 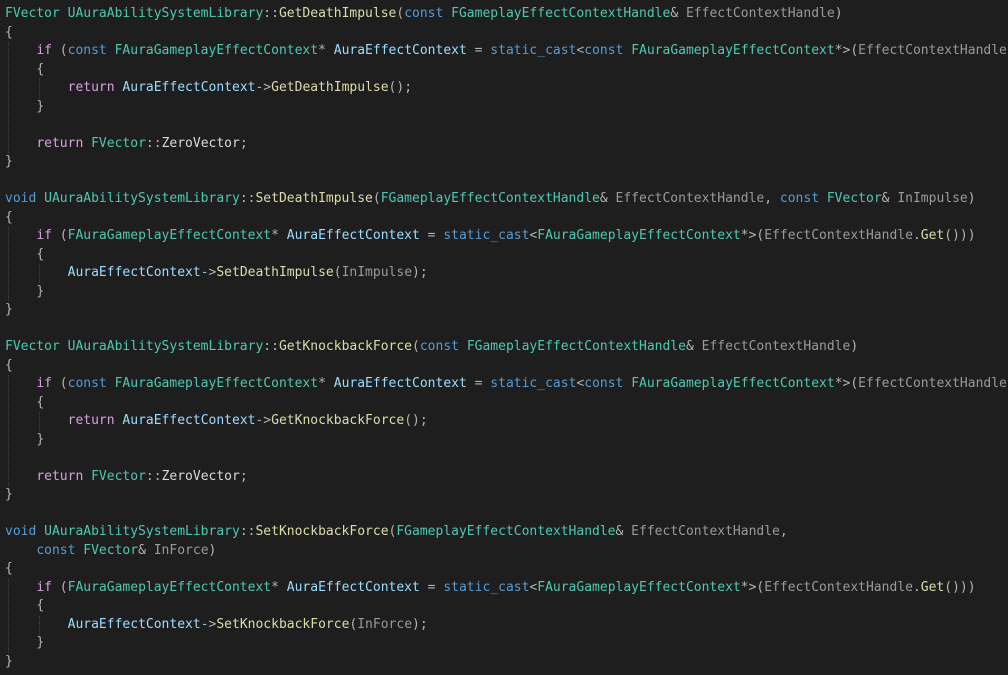 I want to click on code-token: GetDeathImpulse, so click(x=337, y=13).